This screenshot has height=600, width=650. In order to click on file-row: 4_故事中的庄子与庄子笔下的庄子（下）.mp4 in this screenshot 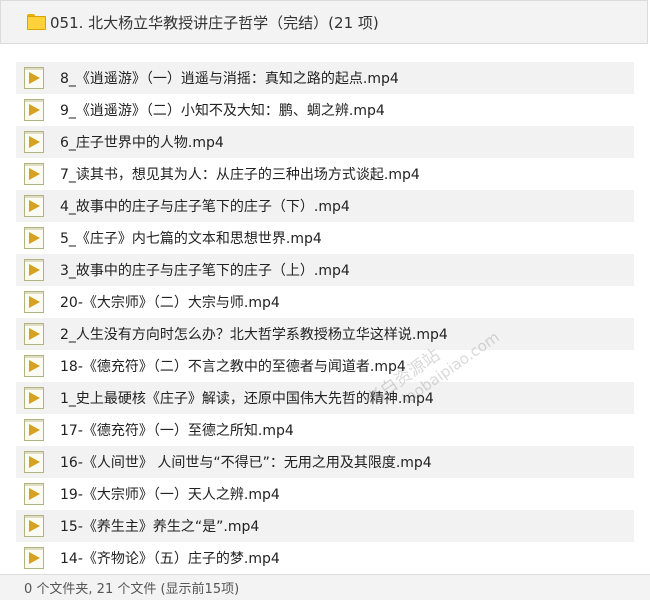, I will do `click(325, 206)`.